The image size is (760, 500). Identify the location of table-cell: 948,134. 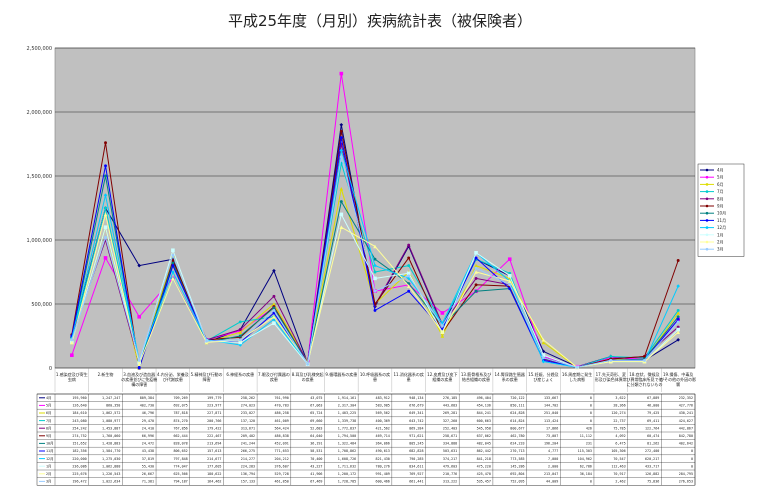
(416, 398).